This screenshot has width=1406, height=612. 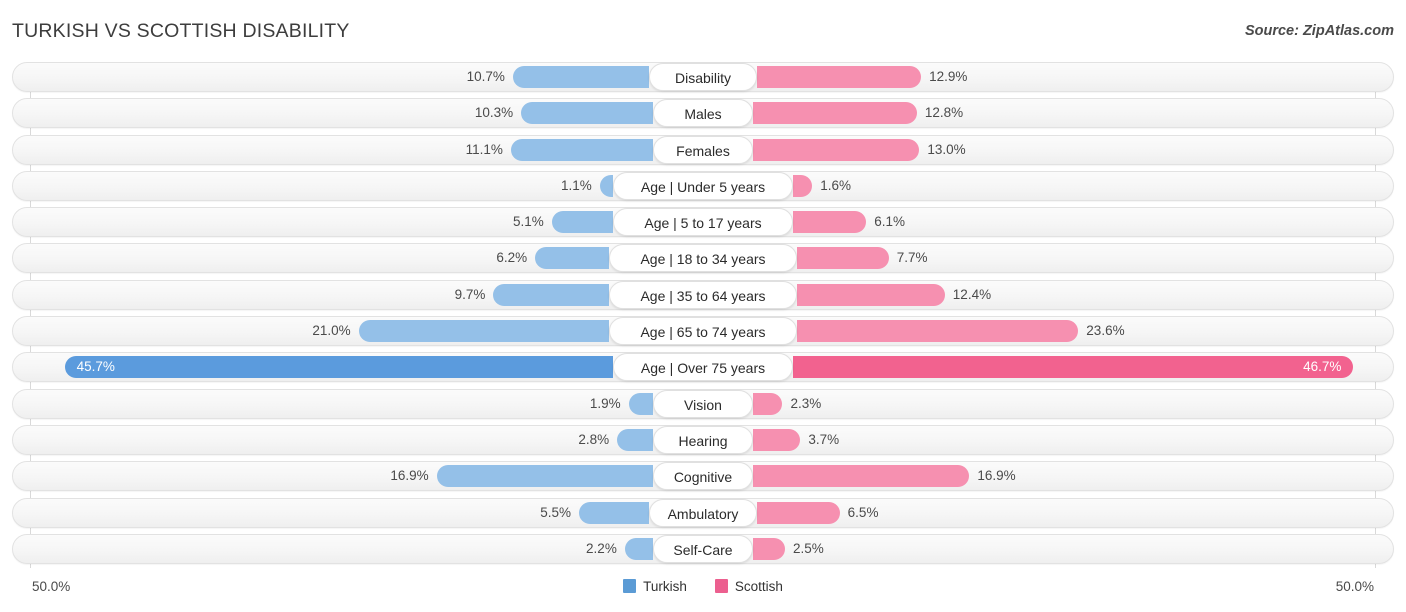 What do you see at coordinates (605, 403) in the screenshot?
I see `value-label-turkish: 1.9%` at bounding box center [605, 403].